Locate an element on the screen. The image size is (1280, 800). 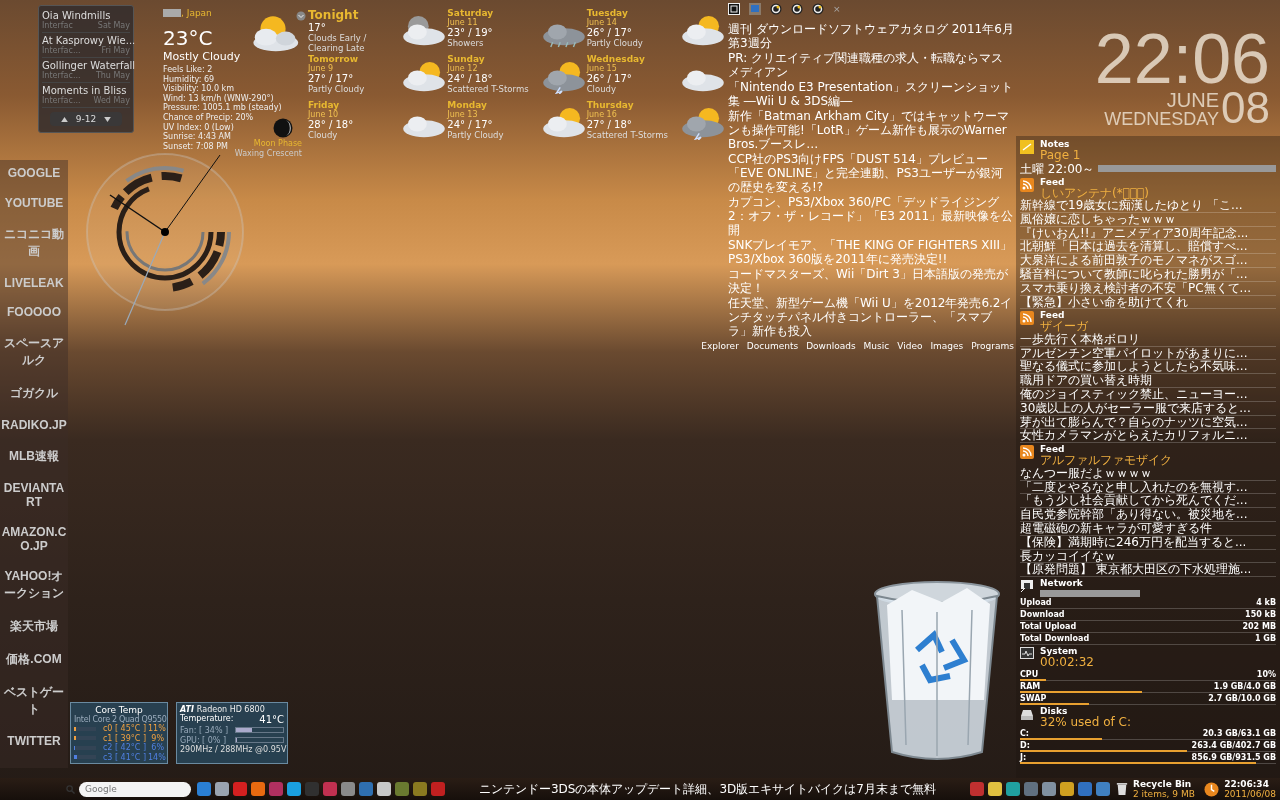
search-field: Google is located at coordinates (135, 789).